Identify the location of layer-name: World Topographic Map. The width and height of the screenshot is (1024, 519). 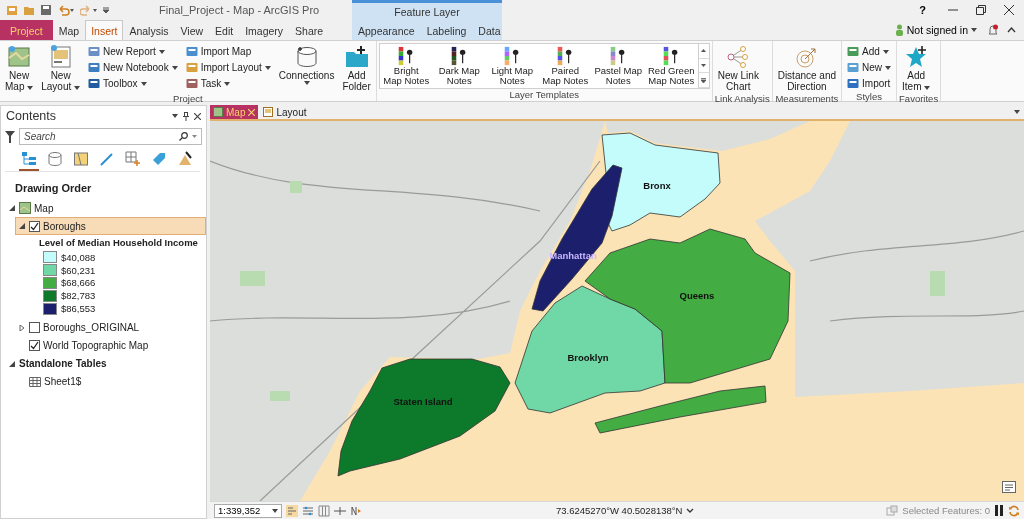
(96, 346).